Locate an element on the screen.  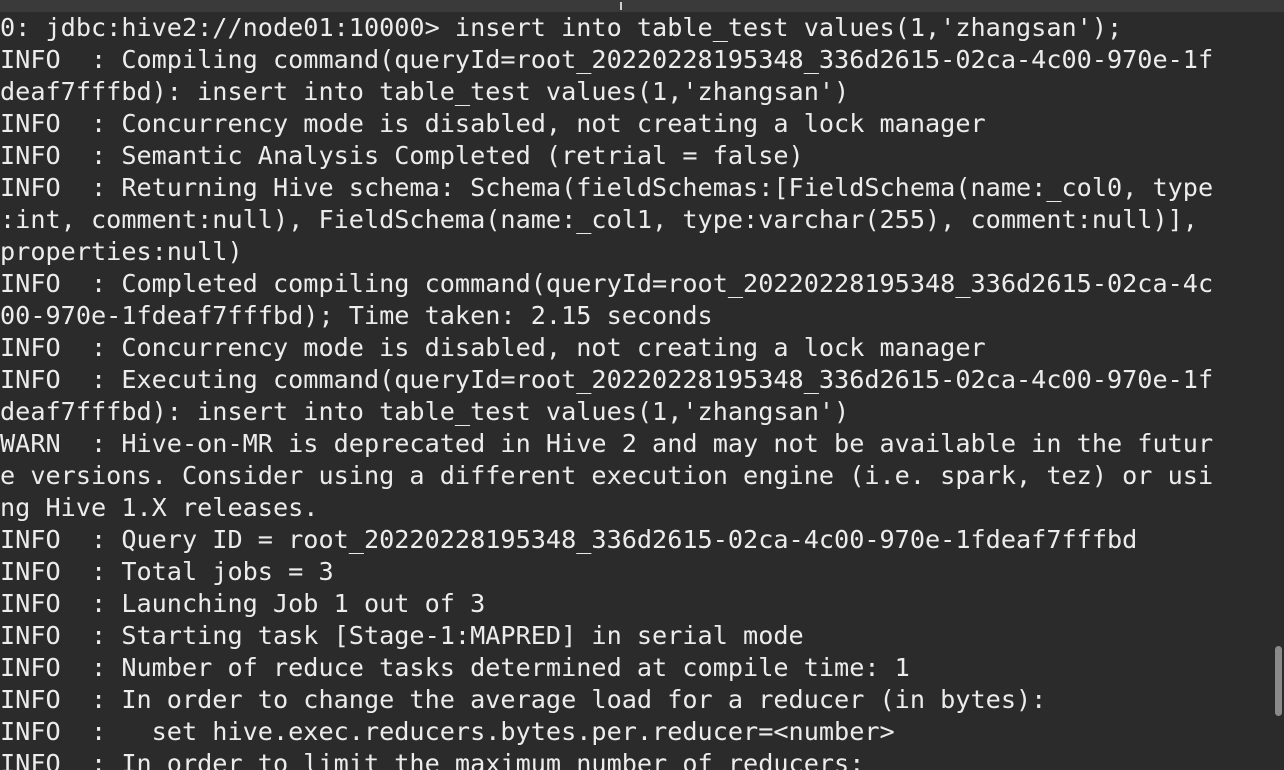
terminal-title-bar is located at coordinates (642, 6).